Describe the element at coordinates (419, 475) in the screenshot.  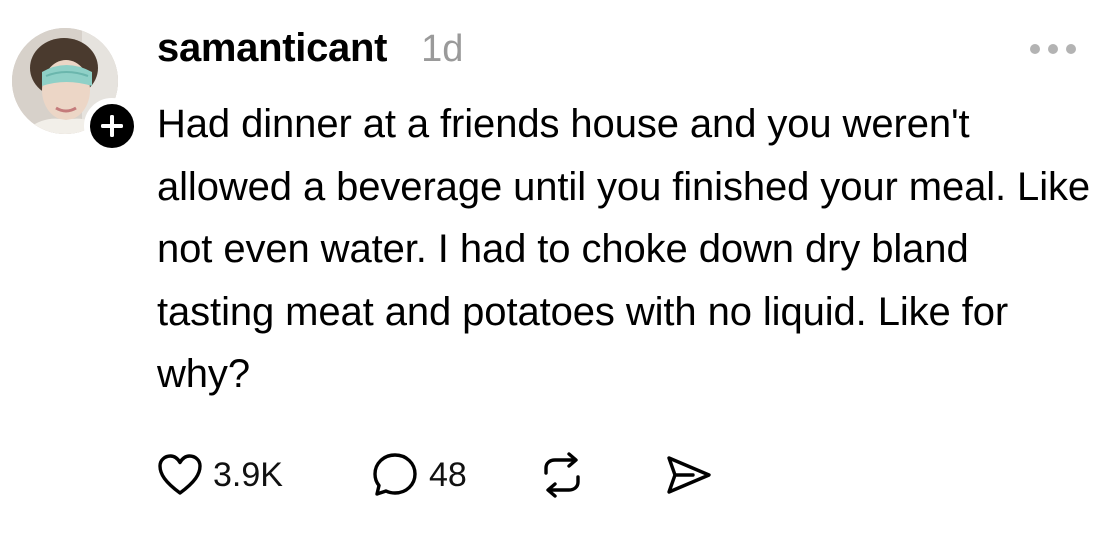
I see `reply-button: 48` at that location.